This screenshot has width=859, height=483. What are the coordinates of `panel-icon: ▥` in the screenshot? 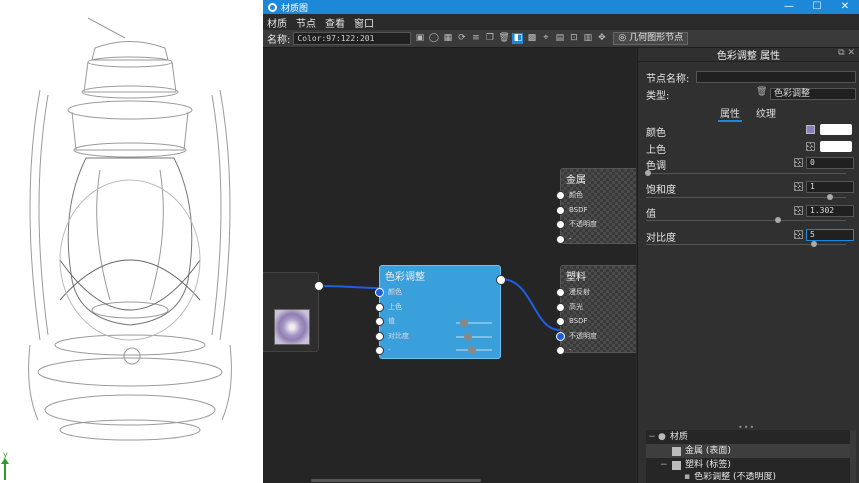 It's located at (587, 38).